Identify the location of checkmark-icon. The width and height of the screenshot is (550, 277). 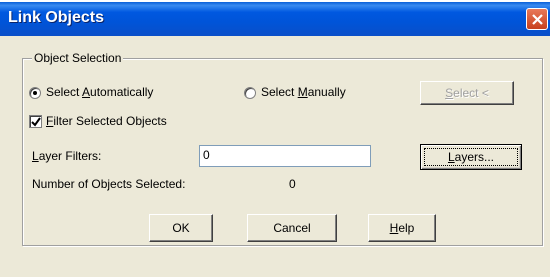
(36, 122).